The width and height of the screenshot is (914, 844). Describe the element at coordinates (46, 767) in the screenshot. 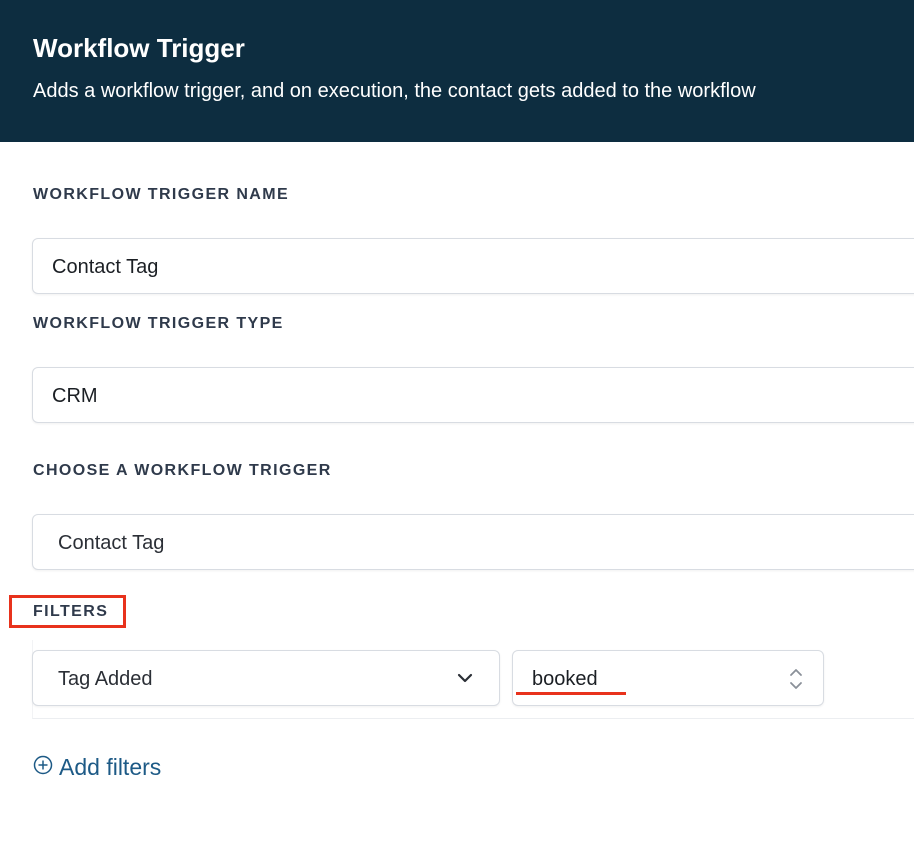

I see `plus-circle-icon` at that location.